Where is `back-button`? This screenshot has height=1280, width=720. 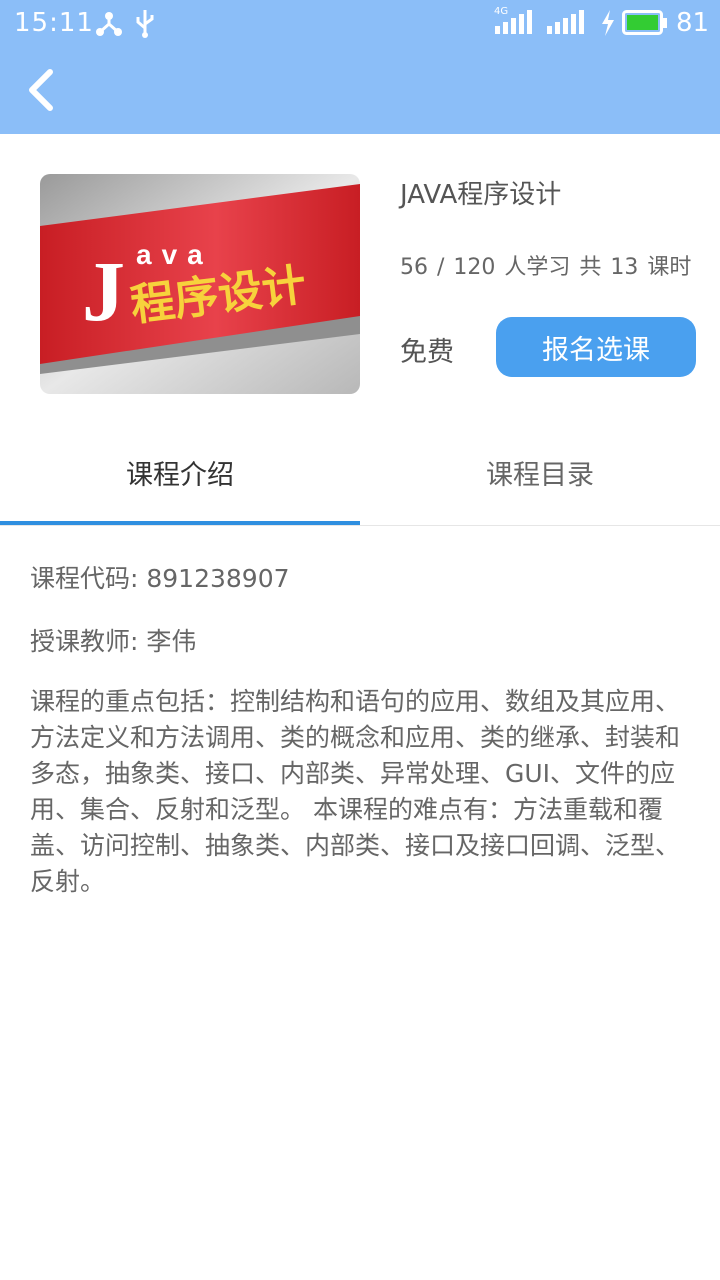 back-button is located at coordinates (46, 90).